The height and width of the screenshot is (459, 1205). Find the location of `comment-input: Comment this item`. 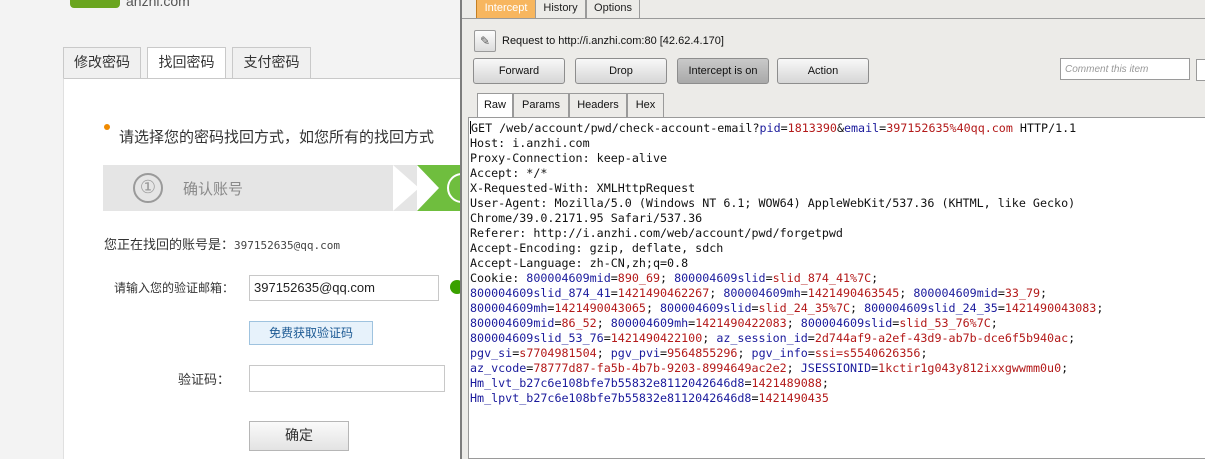

comment-input: Comment this item is located at coordinates (1125, 69).